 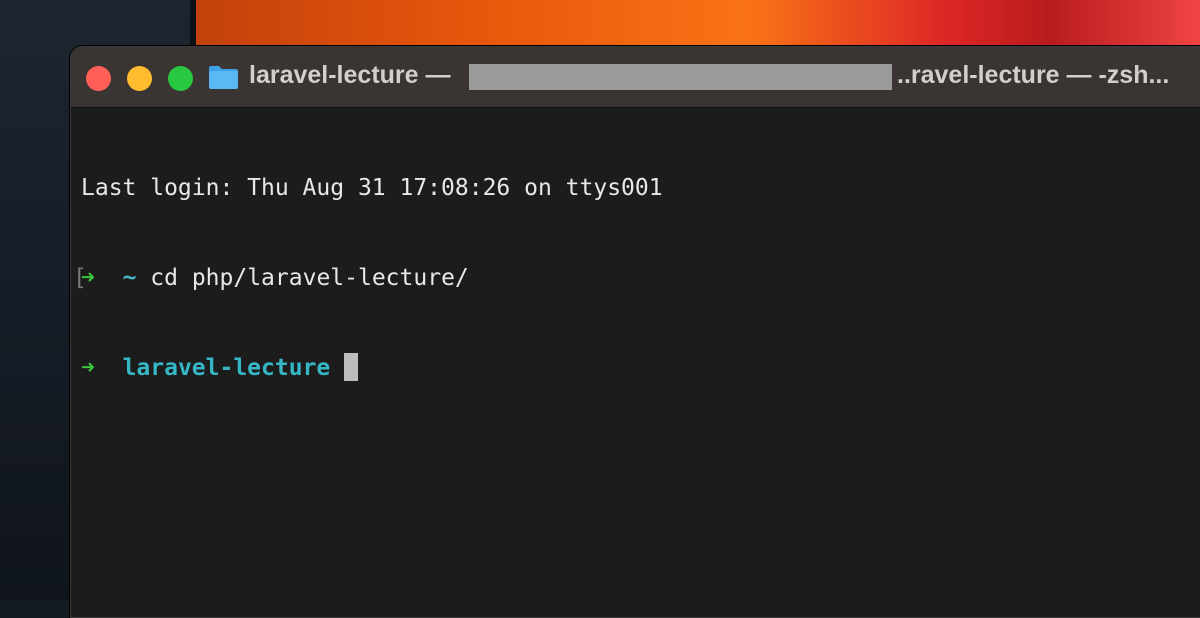 I want to click on text-cursor, so click(x=351, y=367).